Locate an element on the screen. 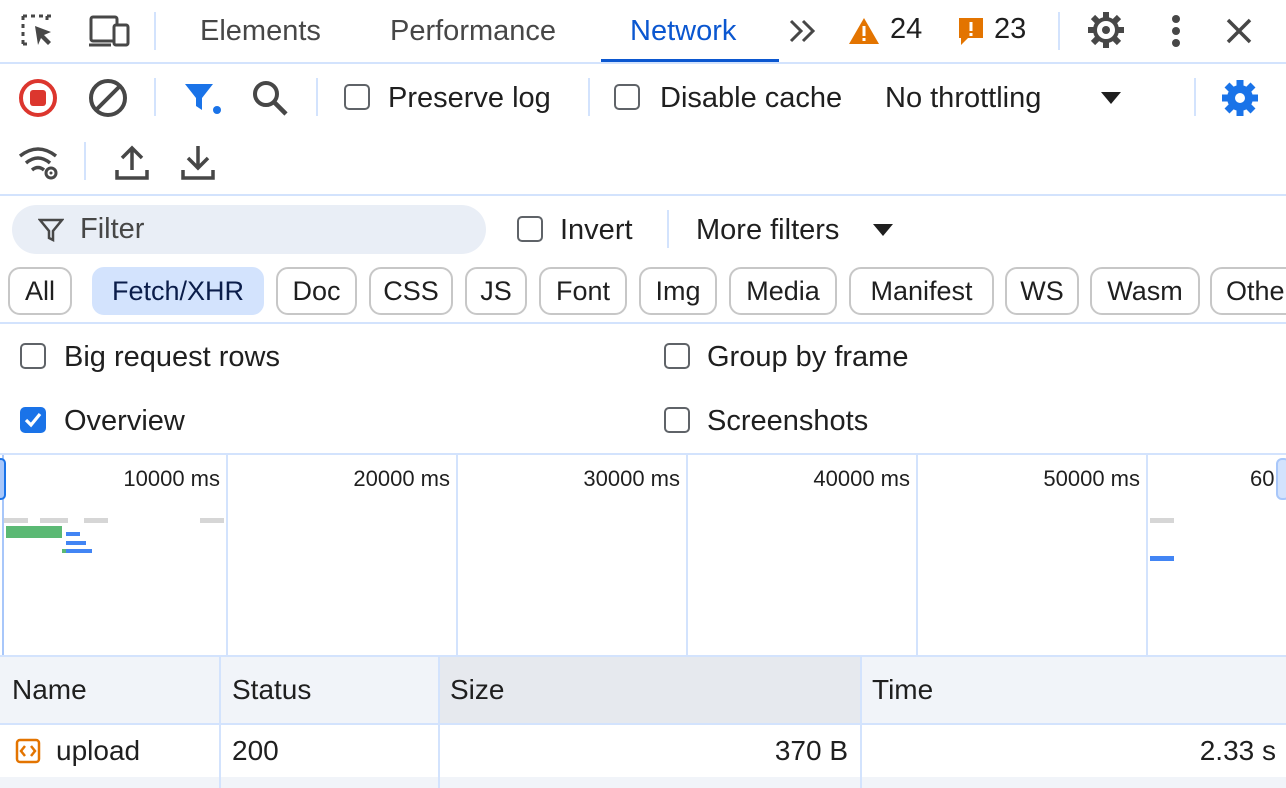  type-filter-manifest: Manifest is located at coordinates (921, 291).